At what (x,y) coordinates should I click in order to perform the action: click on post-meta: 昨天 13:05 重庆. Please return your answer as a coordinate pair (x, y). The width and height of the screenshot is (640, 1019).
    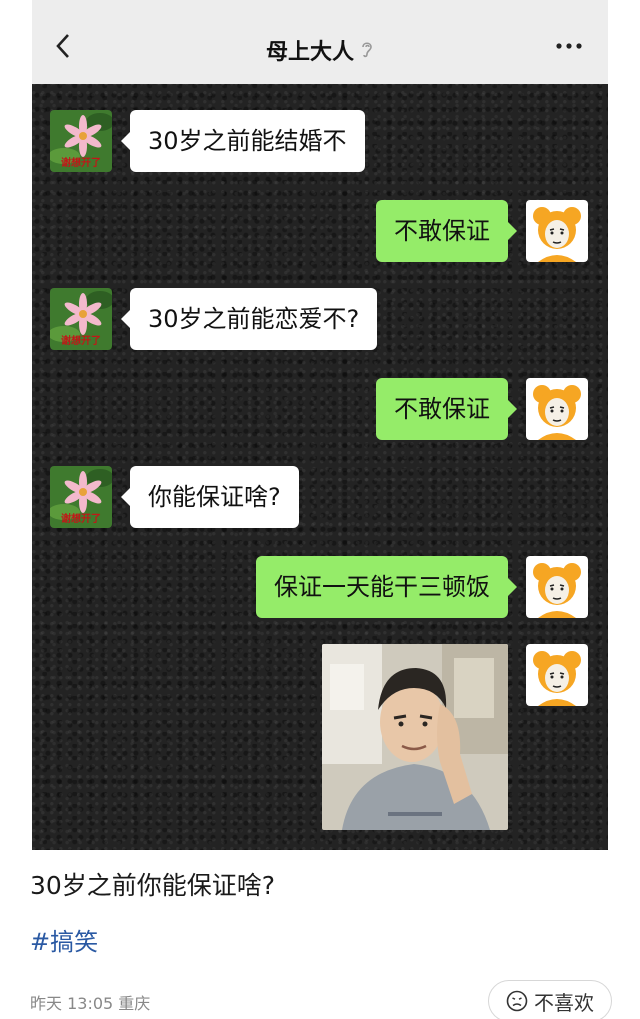
    Looking at the image, I should click on (90, 1003).